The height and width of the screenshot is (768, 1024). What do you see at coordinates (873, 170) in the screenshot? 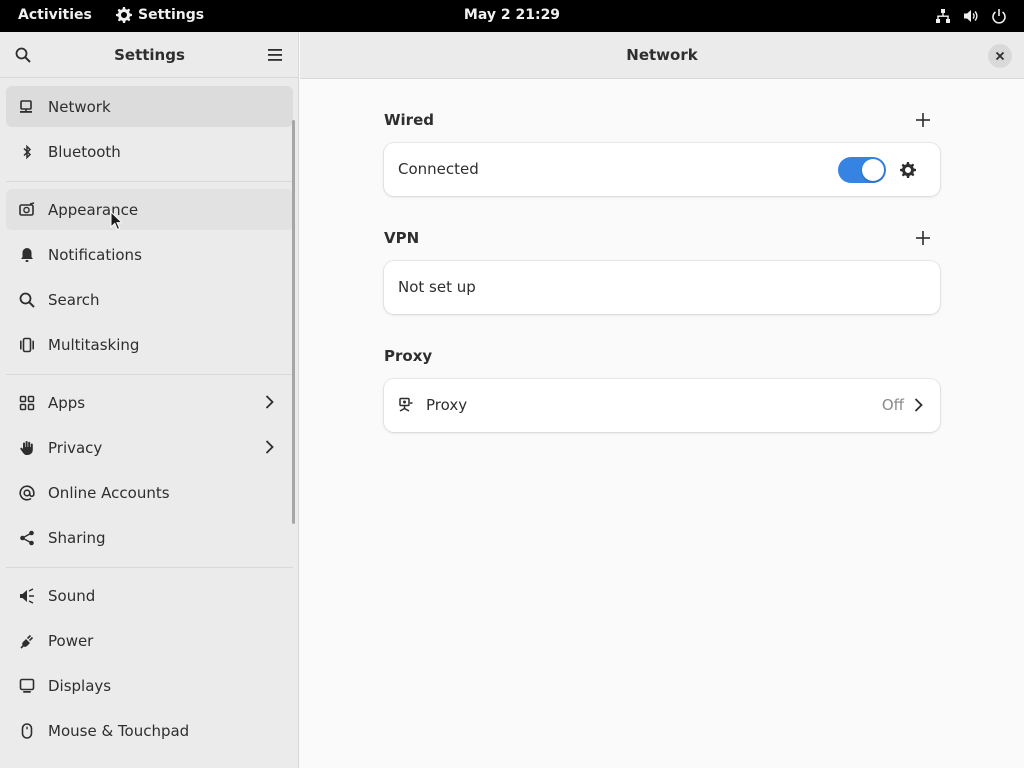
I see `toggle-knob` at bounding box center [873, 170].